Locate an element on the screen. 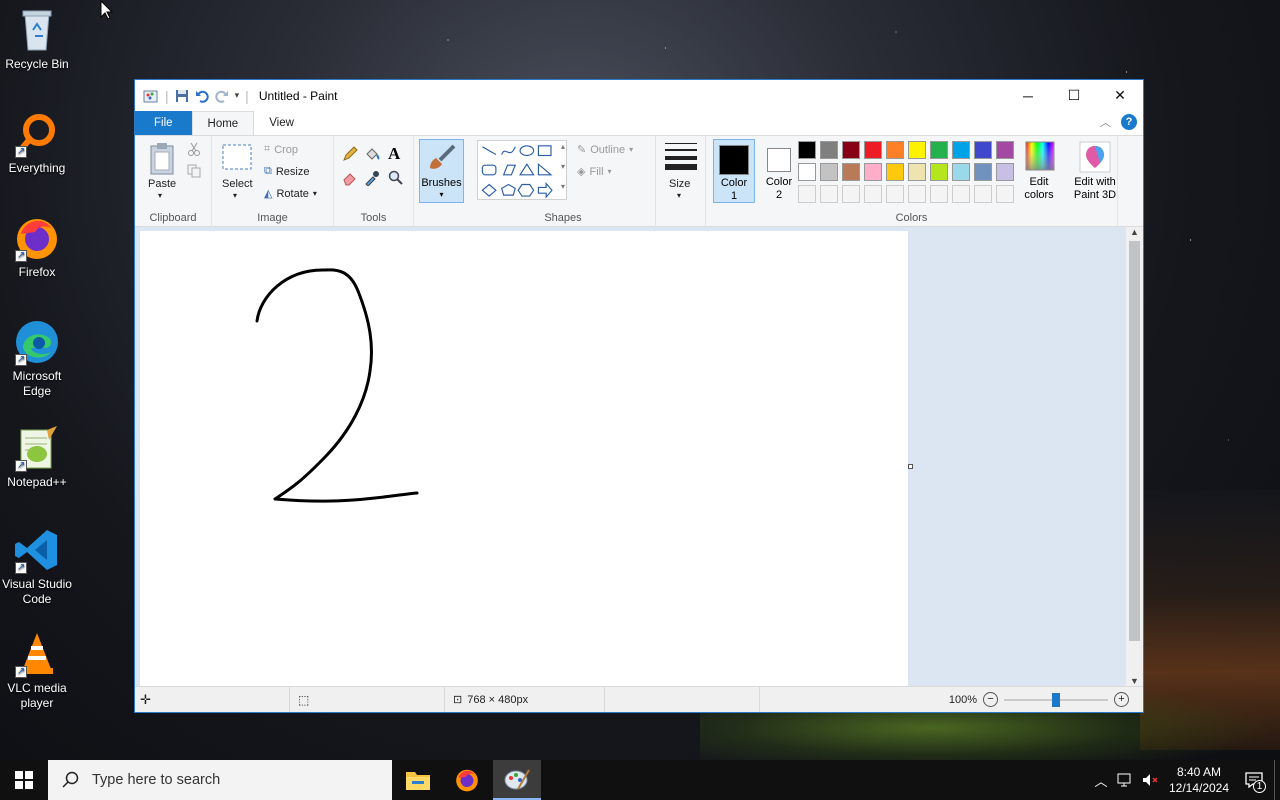 This screenshot has width=1280, height=800. color-picker-icon is located at coordinates (372, 178).